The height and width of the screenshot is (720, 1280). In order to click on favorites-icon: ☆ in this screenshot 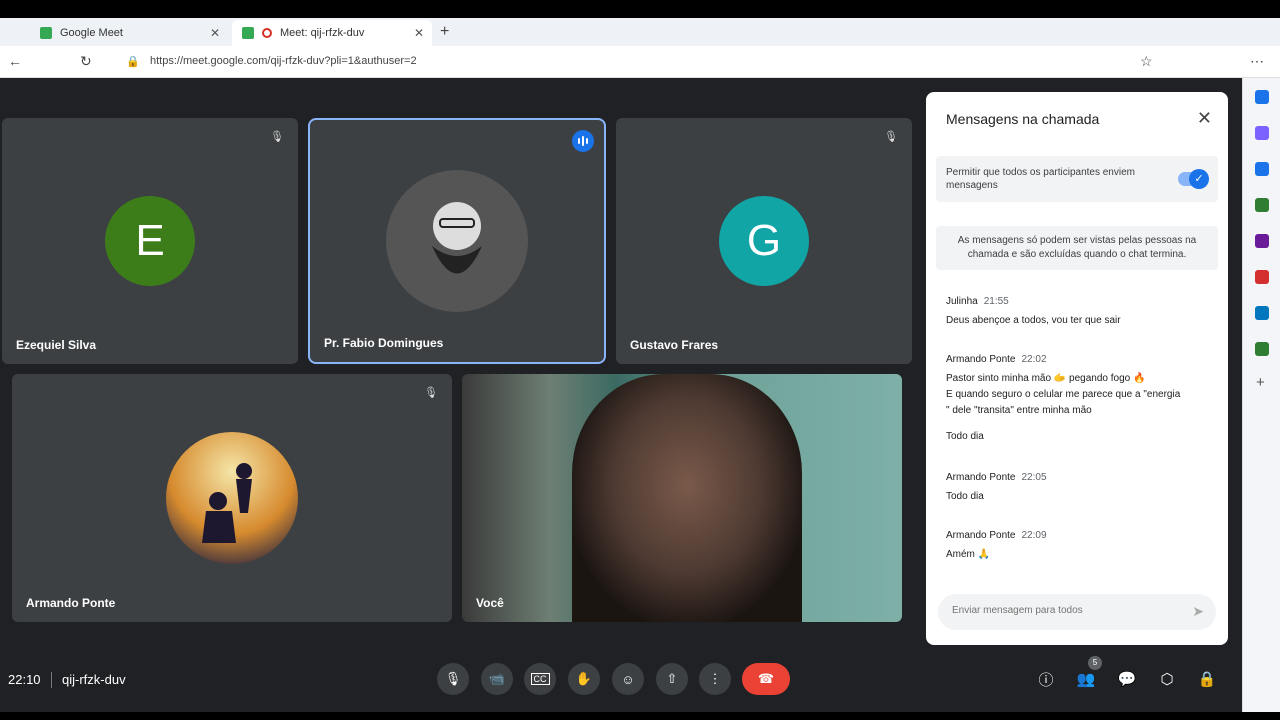, I will do `click(1146, 61)`.